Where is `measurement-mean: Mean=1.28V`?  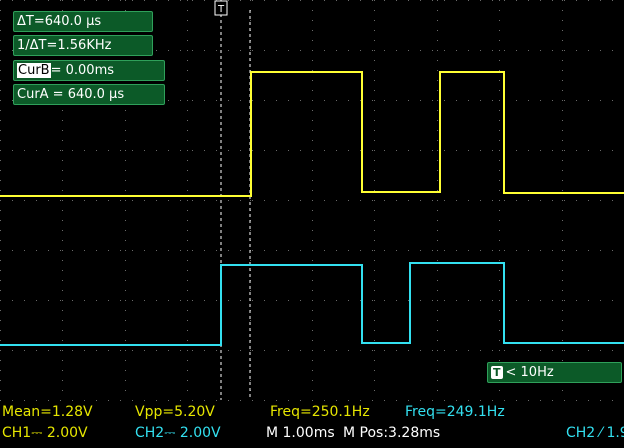 measurement-mean: Mean=1.28V is located at coordinates (47, 412).